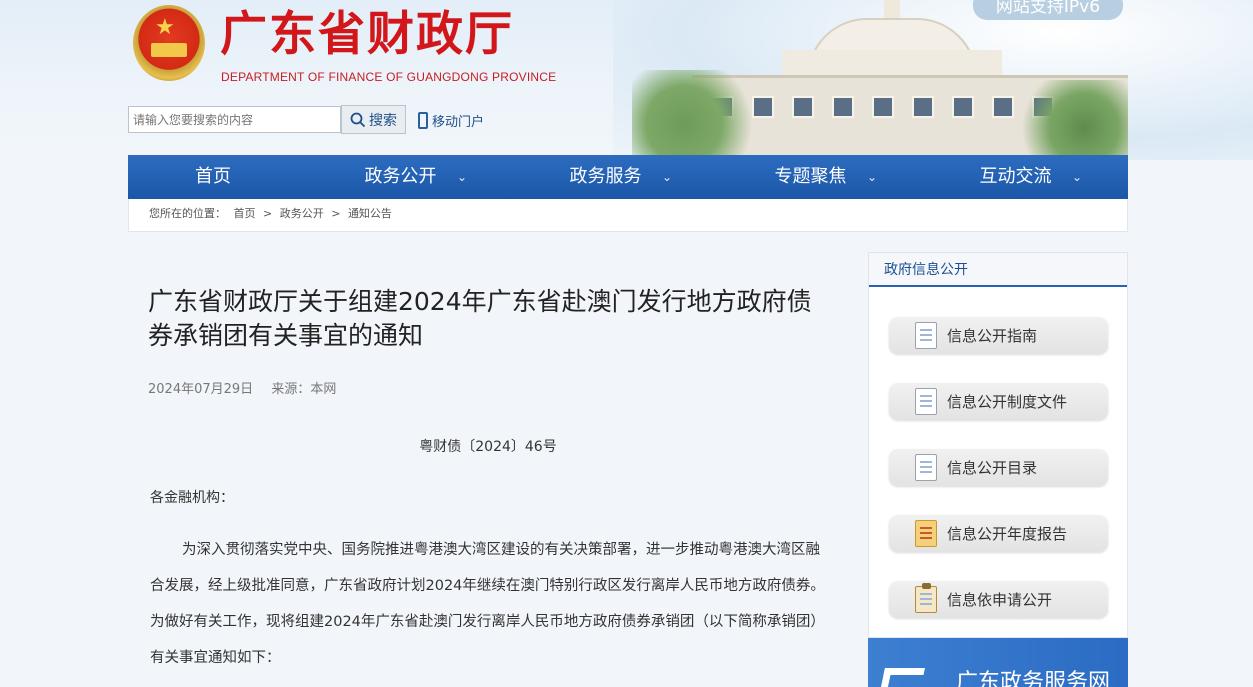 The height and width of the screenshot is (687, 1253). Describe the element at coordinates (998, 270) in the screenshot. I see `gov-info-heading: 政府信息公开` at that location.